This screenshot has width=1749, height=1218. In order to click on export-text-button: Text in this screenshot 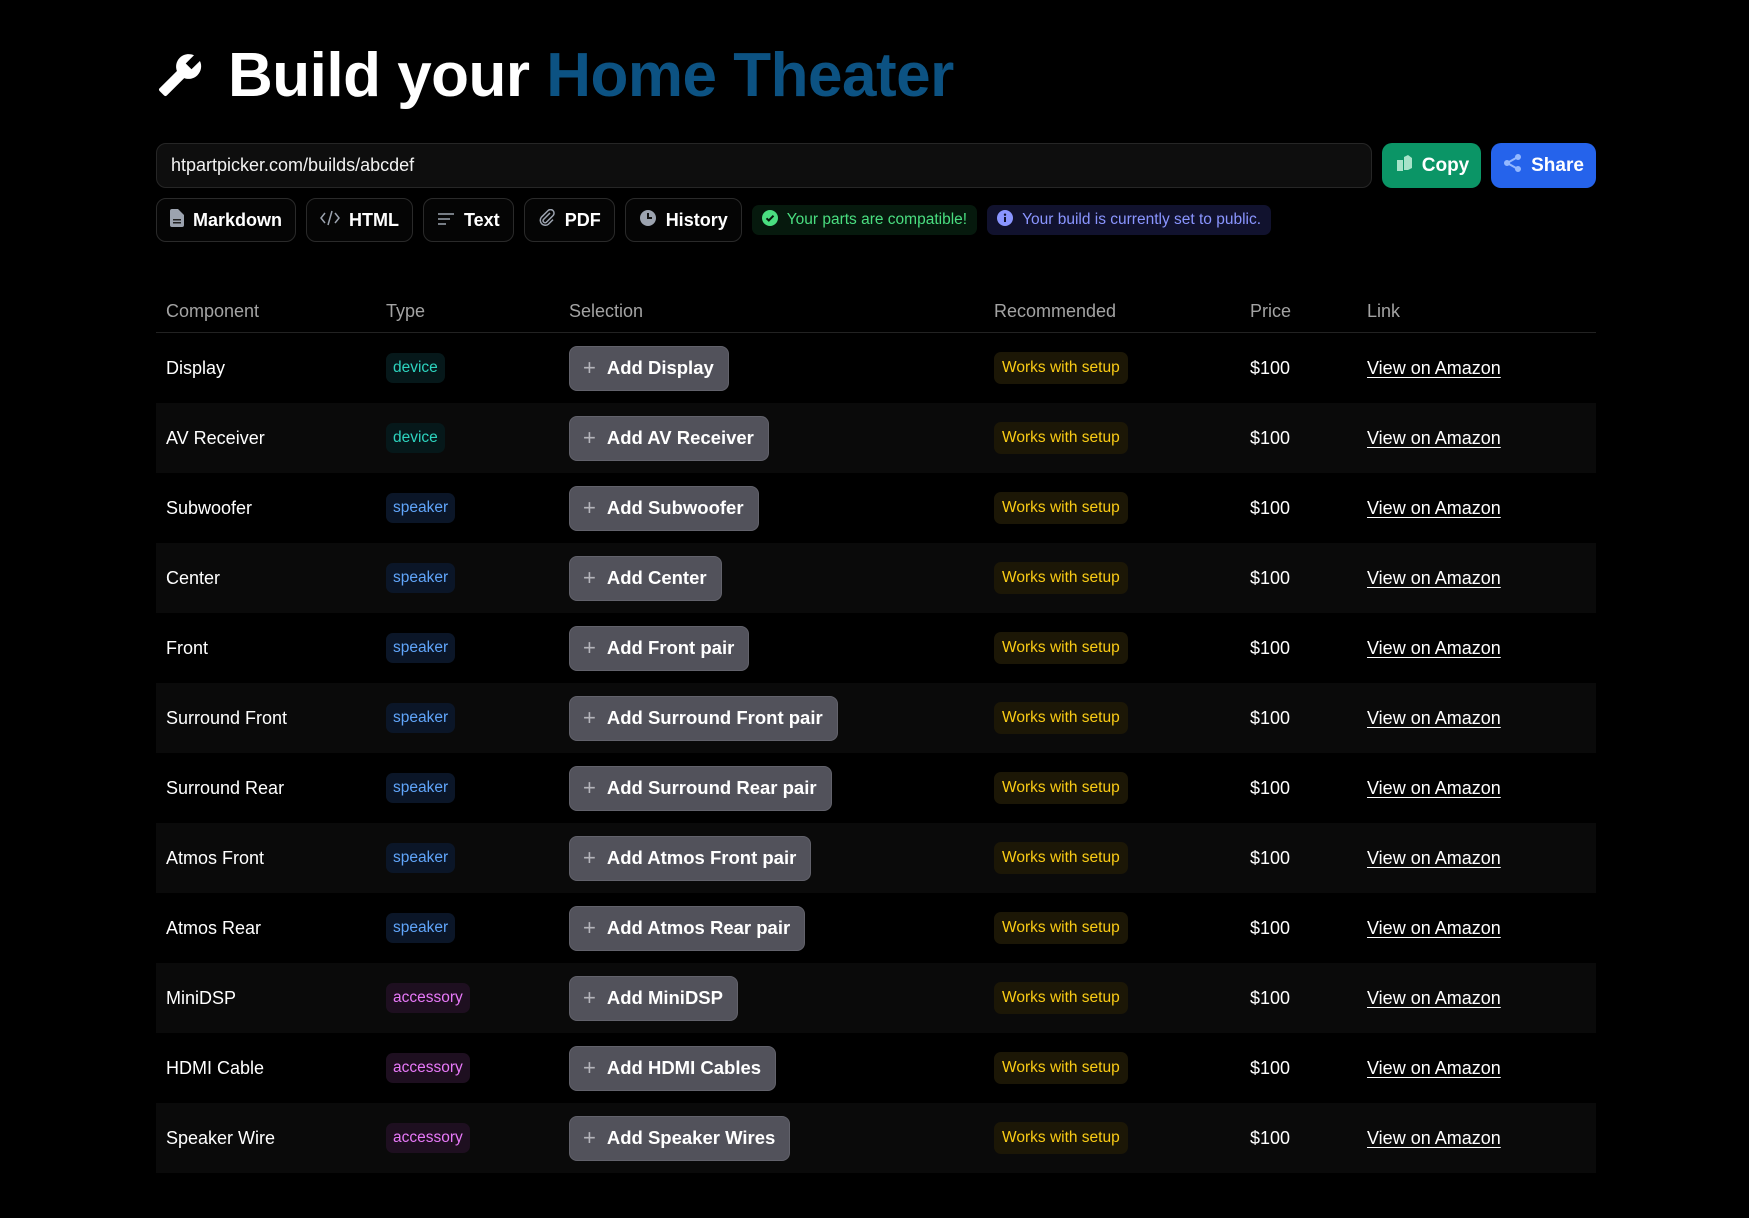, I will do `click(468, 220)`.